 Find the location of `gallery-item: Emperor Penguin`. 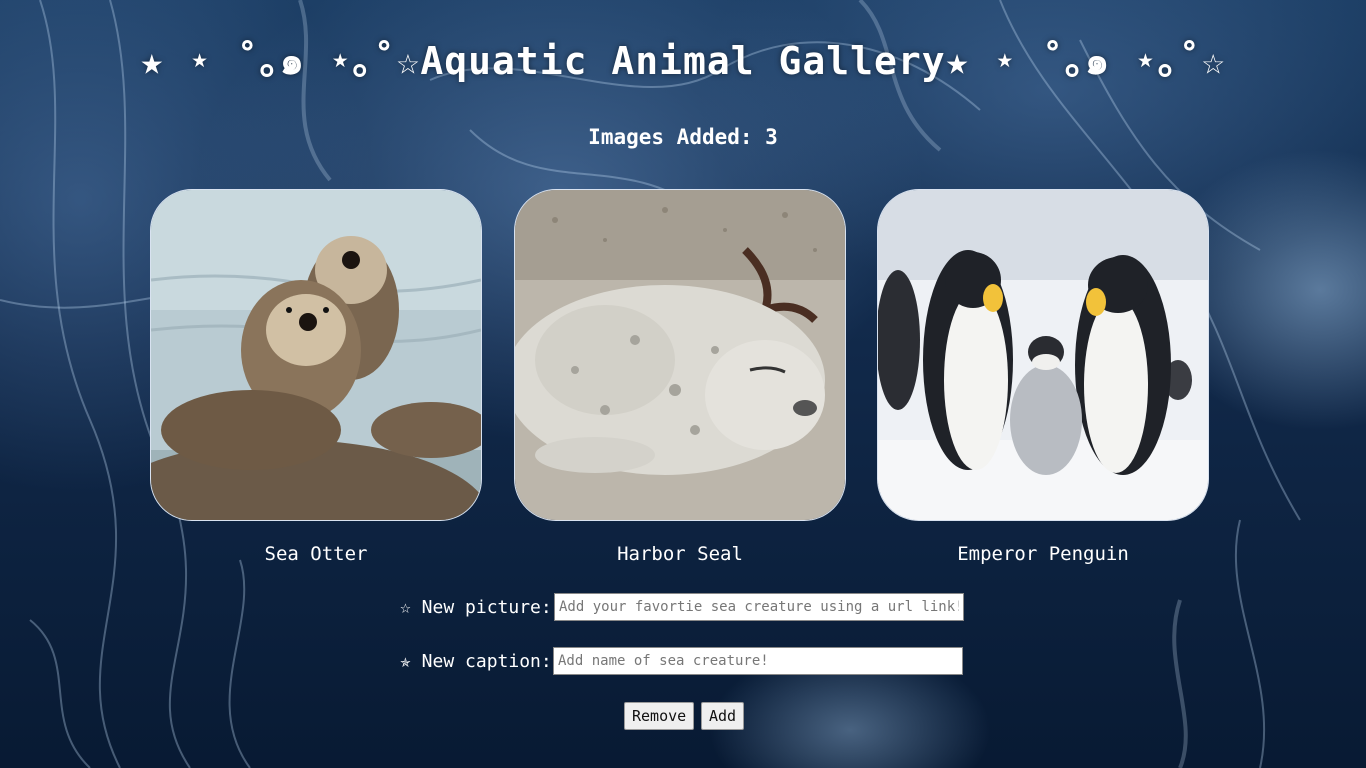

gallery-item: Emperor Penguin is located at coordinates (1043, 377).